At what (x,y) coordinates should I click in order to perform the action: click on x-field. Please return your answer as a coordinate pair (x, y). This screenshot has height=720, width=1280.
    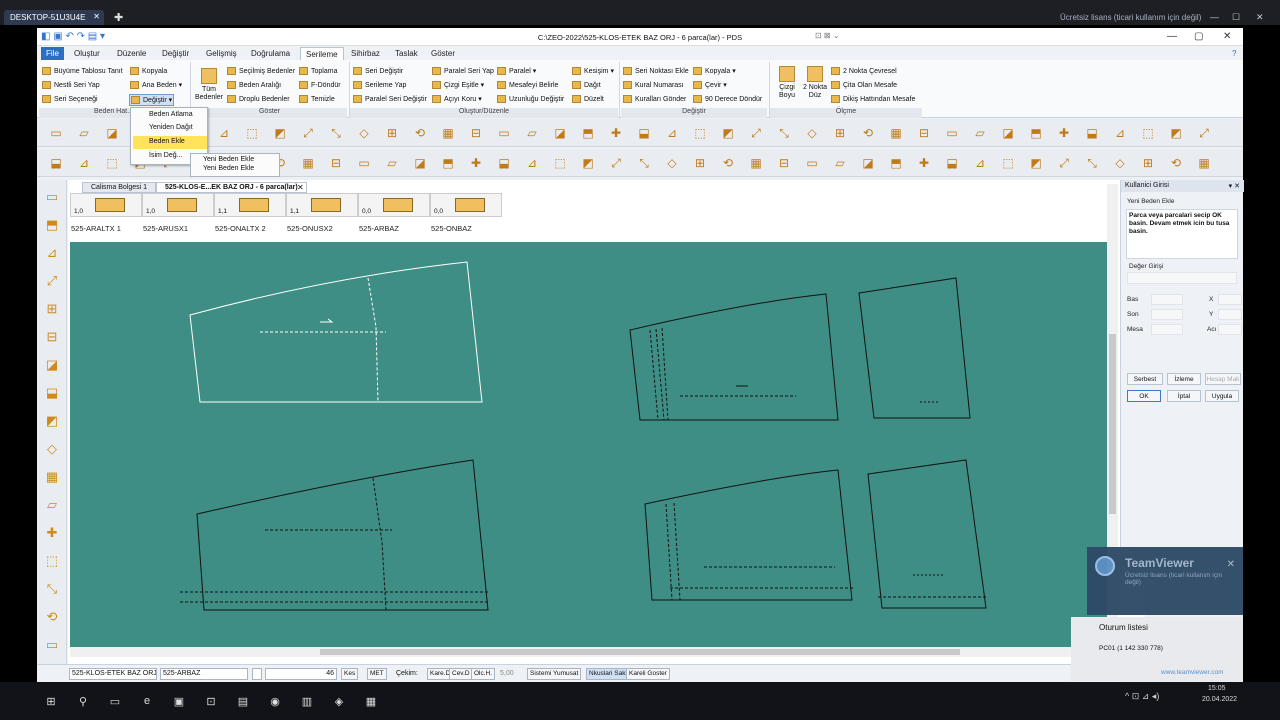
    Looking at the image, I should click on (1230, 299).